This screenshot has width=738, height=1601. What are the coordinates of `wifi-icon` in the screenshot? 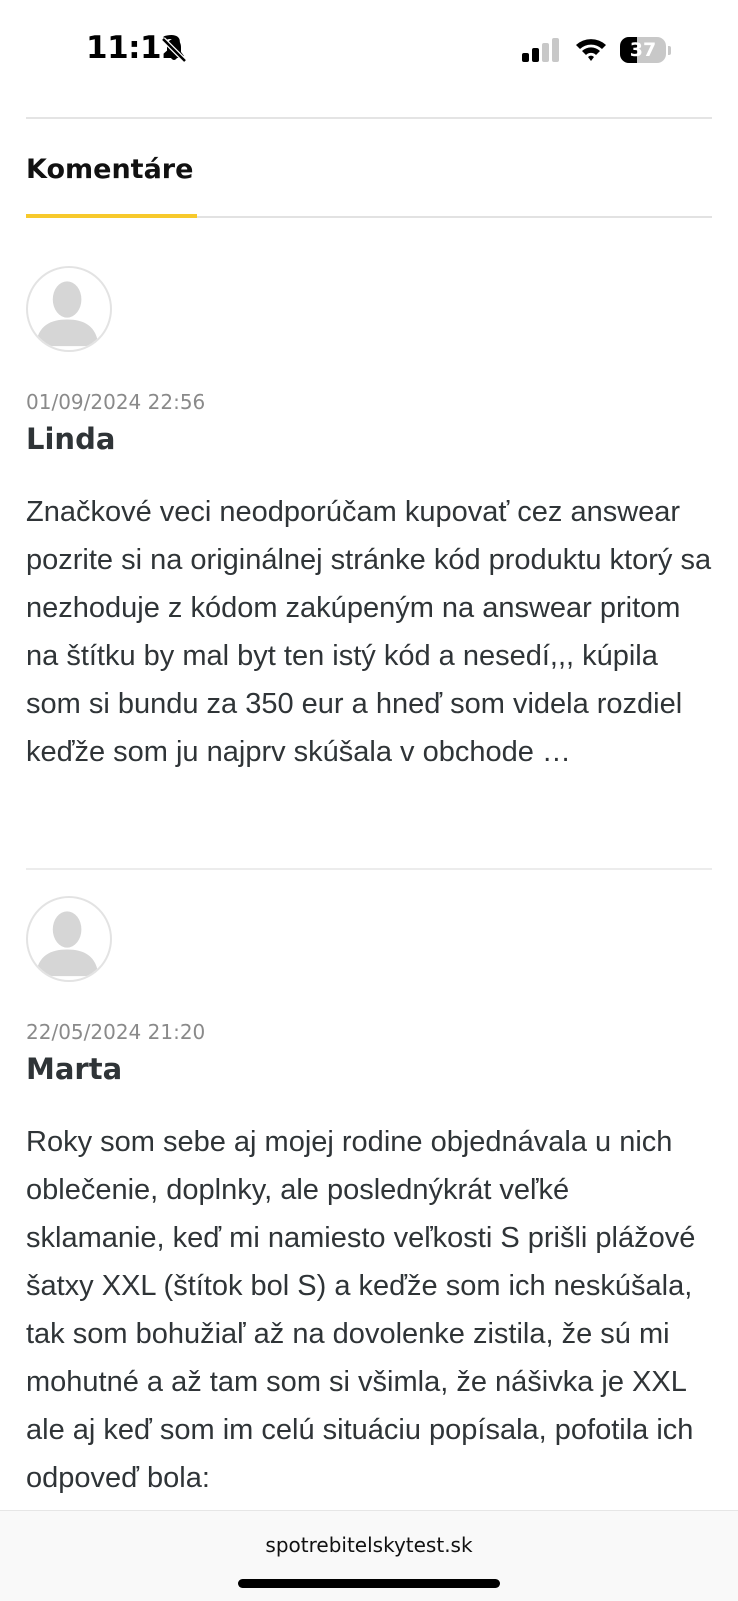 It's located at (591, 50).